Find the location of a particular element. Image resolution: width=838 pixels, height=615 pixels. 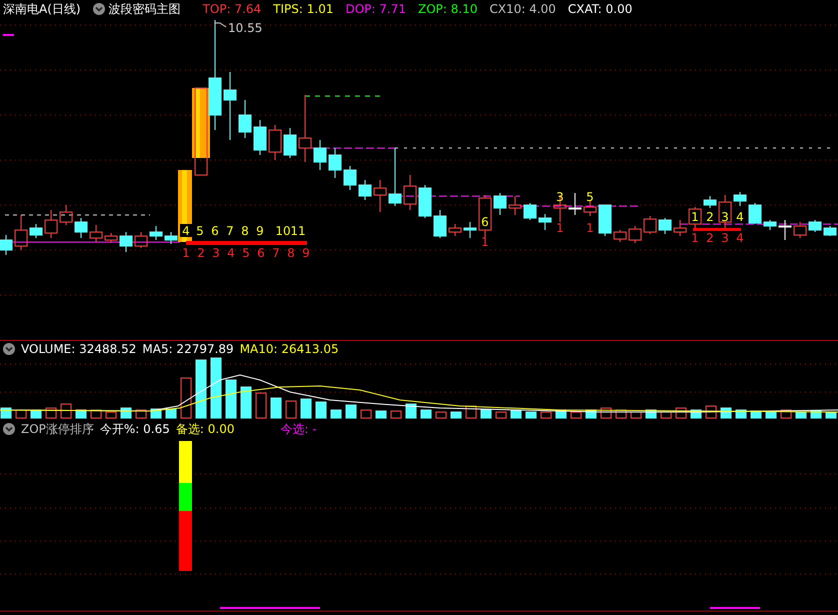

ticker-title: 深南电A(日线) is located at coordinates (42, 9).